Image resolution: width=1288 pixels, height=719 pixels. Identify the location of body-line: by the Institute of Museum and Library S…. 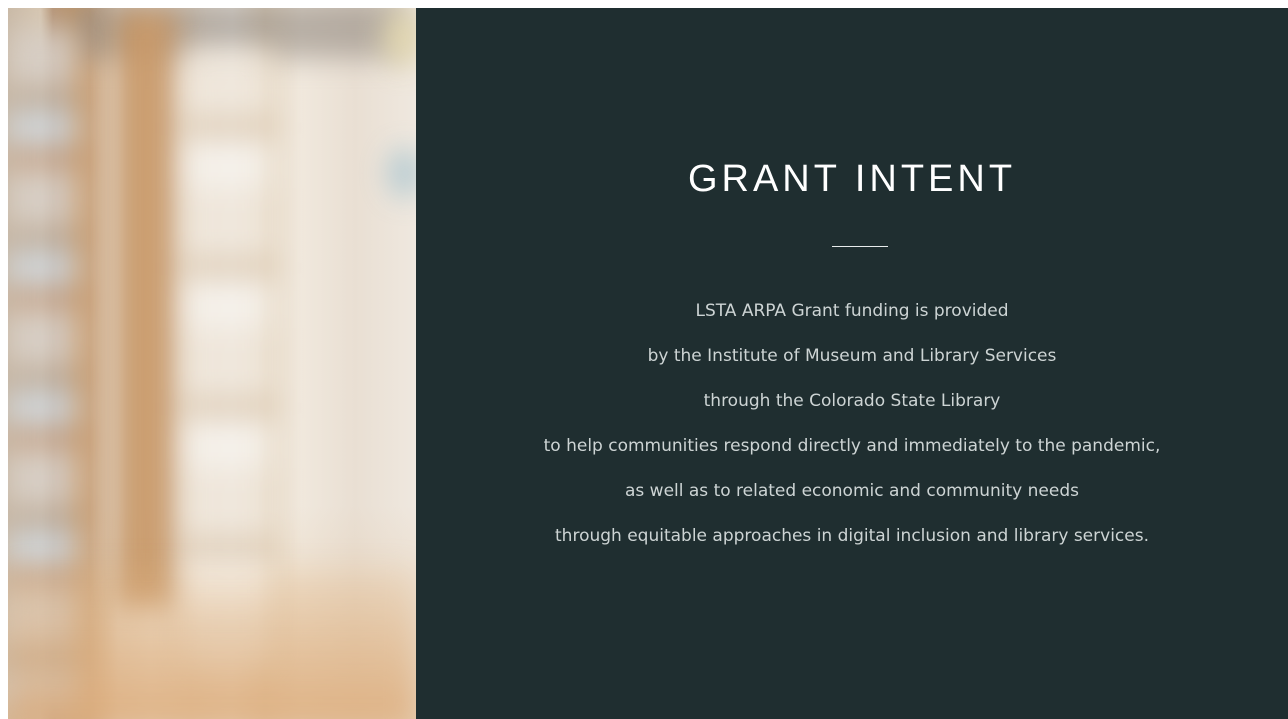
(852, 356).